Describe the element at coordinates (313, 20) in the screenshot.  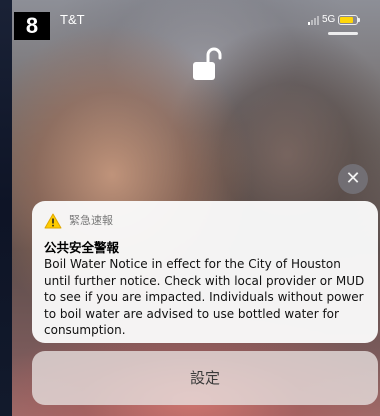
I see `signal-strength-icon` at that location.